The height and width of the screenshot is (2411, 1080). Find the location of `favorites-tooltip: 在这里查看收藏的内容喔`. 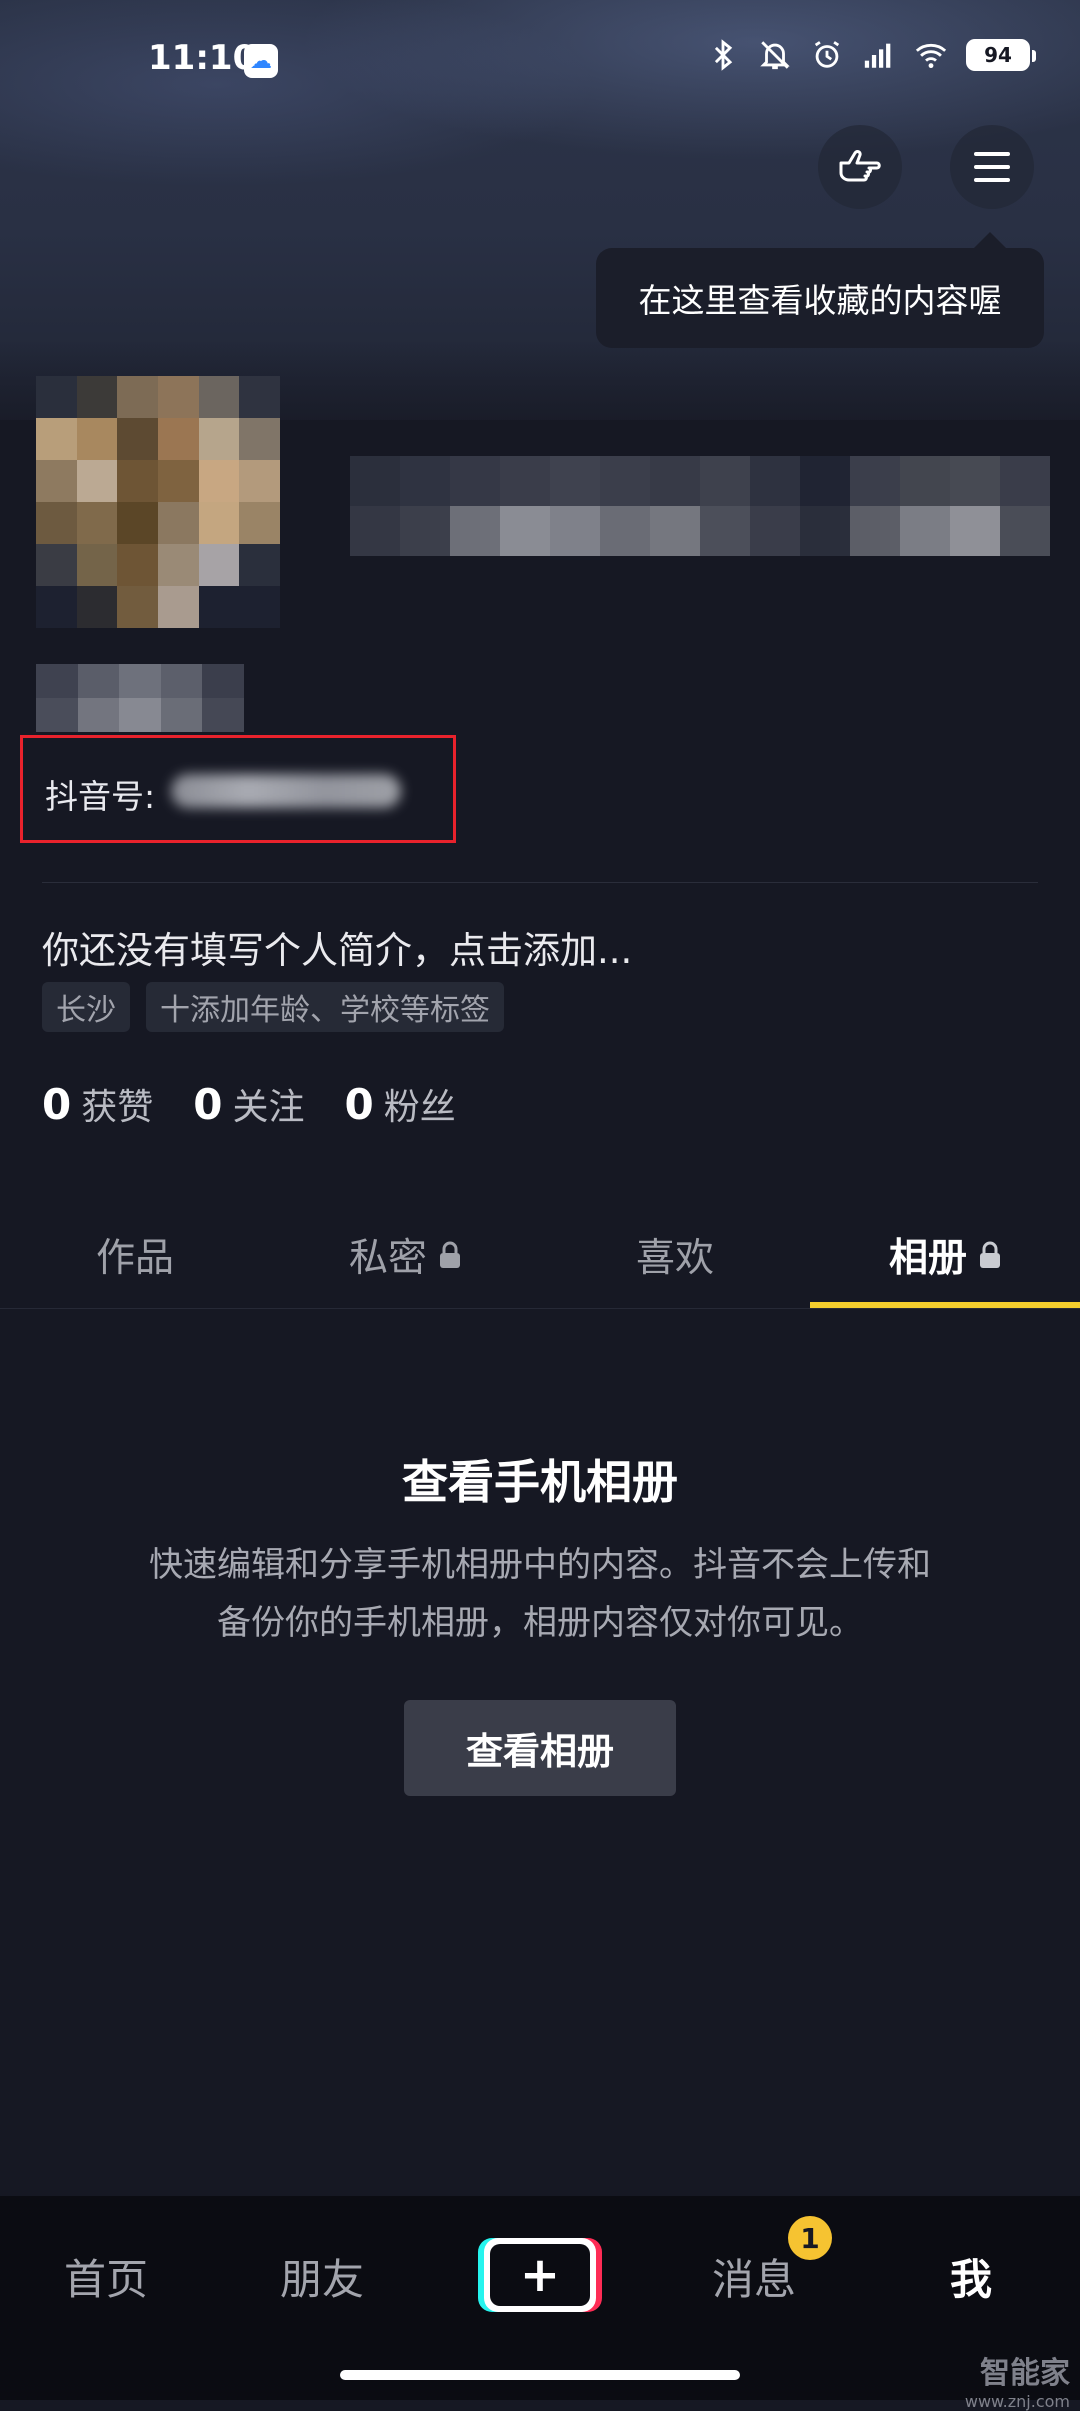

favorites-tooltip: 在这里查看收藏的内容喔 is located at coordinates (820, 290).